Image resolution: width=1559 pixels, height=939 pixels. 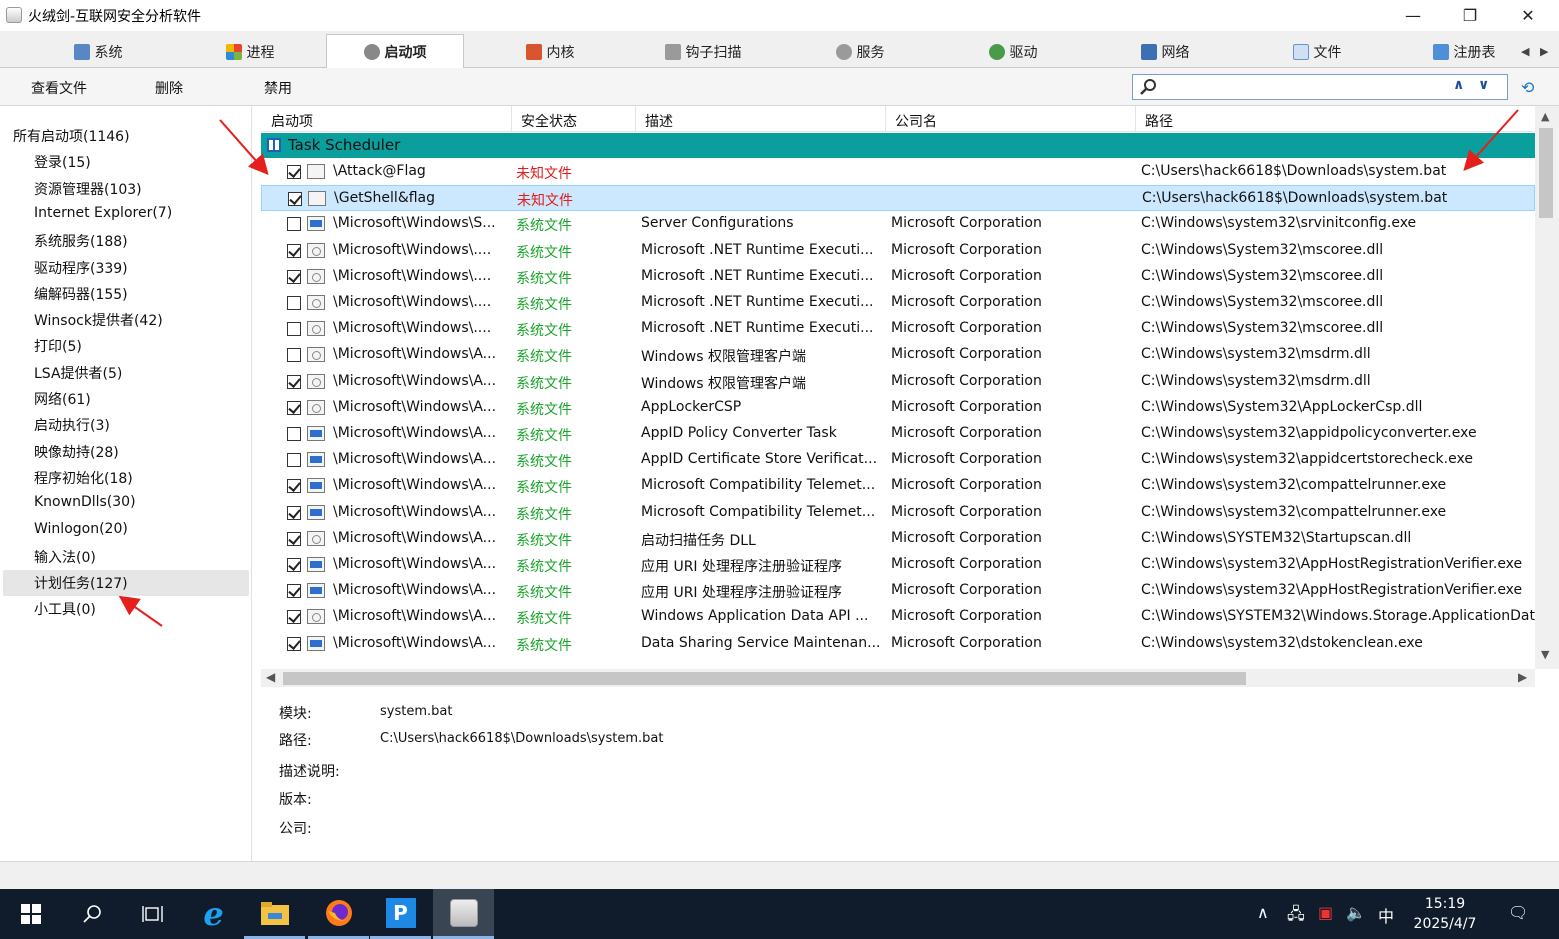 What do you see at coordinates (1356, 912) in the screenshot?
I see `volume-muted-icon: 🔈` at bounding box center [1356, 912].